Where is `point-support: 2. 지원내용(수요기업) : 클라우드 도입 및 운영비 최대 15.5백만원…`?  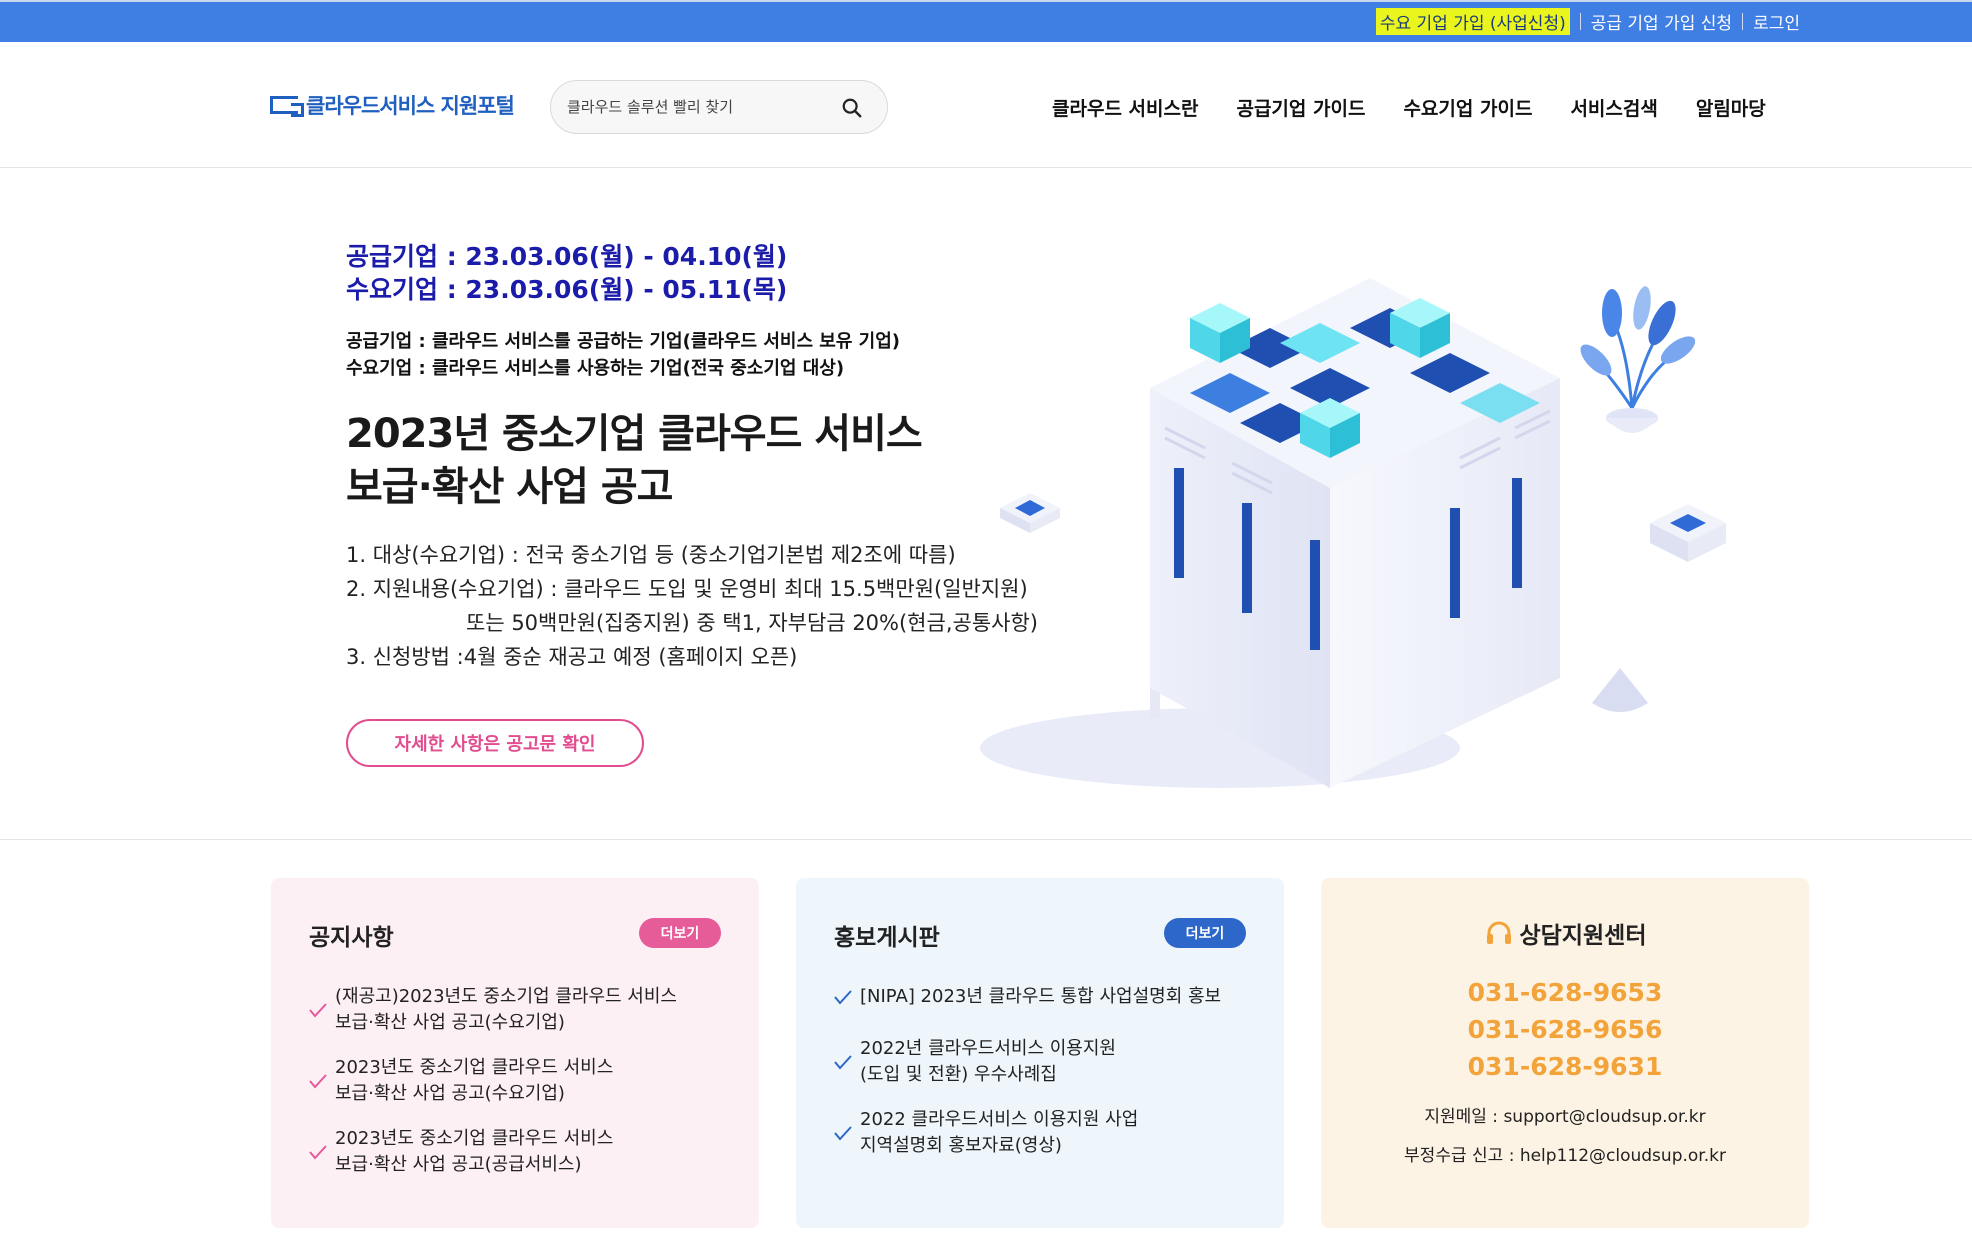
point-support: 2. 지원내용(수요기업) : 클라우드 도입 및 운영비 최대 15.5백만원… is located at coordinates (687, 589).